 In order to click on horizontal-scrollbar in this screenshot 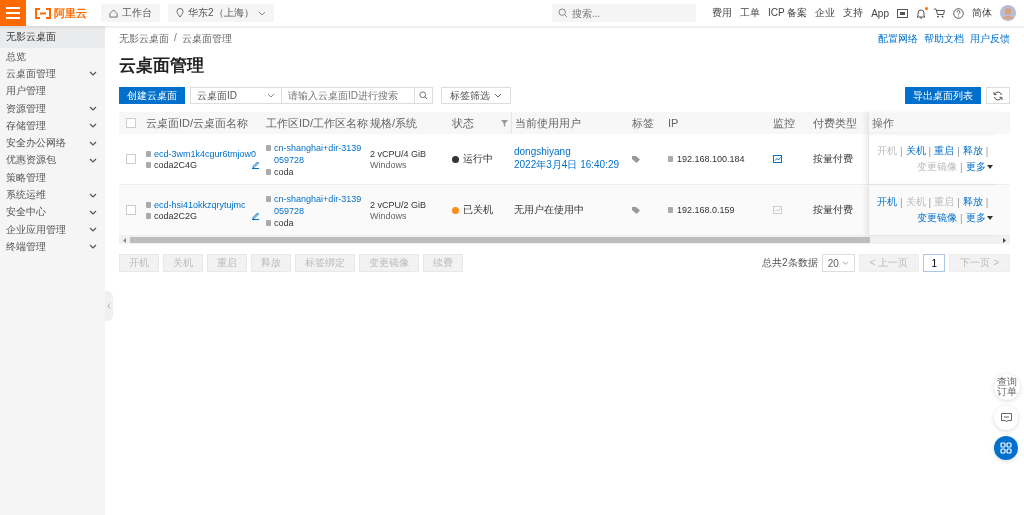, I will do `click(564, 240)`.